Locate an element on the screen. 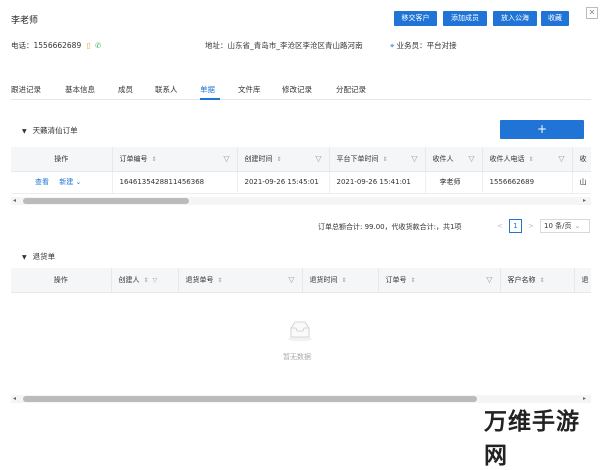 The height and width of the screenshot is (470, 600). tab-contacts: 联系人 is located at coordinates (166, 89).